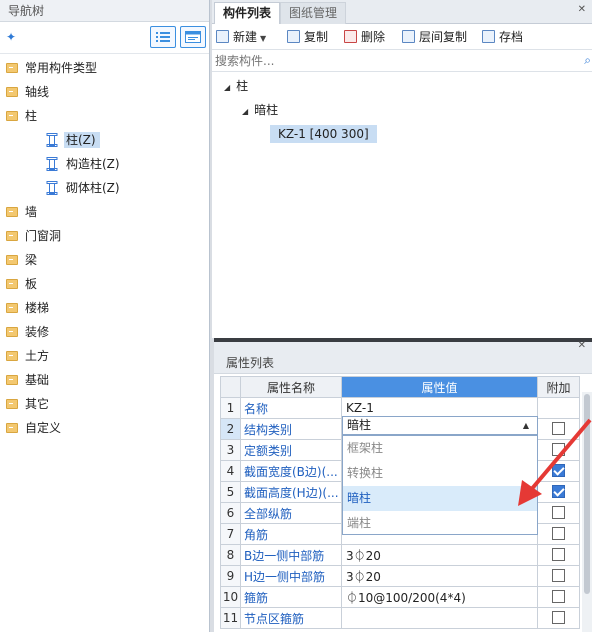 The image size is (592, 632). What do you see at coordinates (93, 188) in the screenshot?
I see `tree-item-label: 砌体柱(Z)` at bounding box center [93, 188].